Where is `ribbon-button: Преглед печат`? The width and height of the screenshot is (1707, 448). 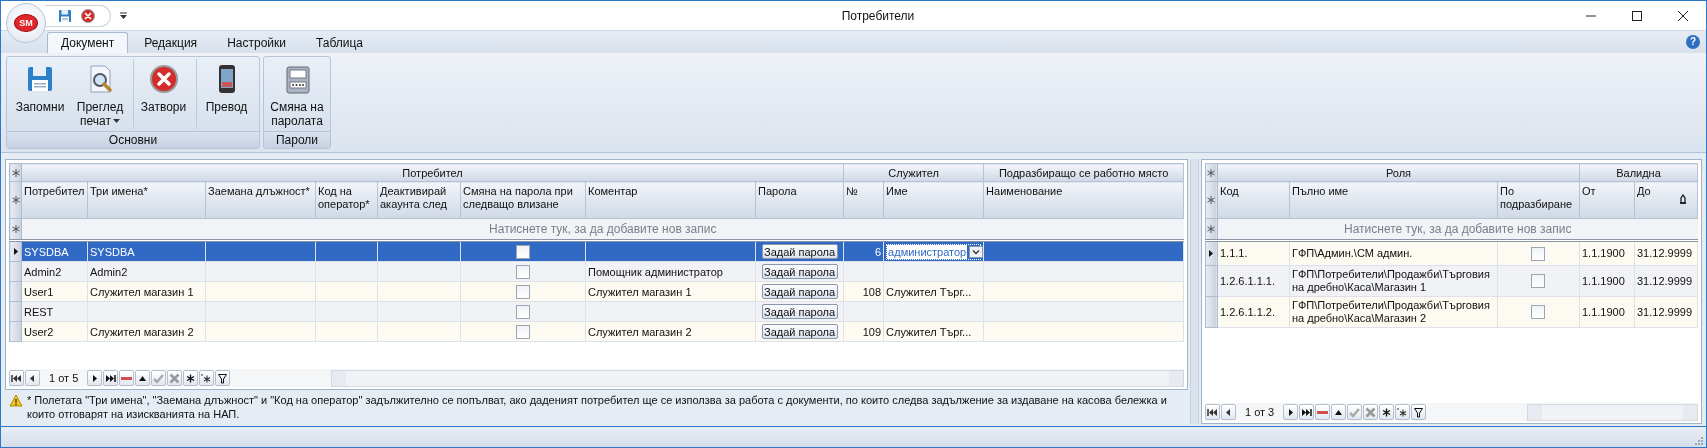
ribbon-button: Преглед печат is located at coordinates (100, 94).